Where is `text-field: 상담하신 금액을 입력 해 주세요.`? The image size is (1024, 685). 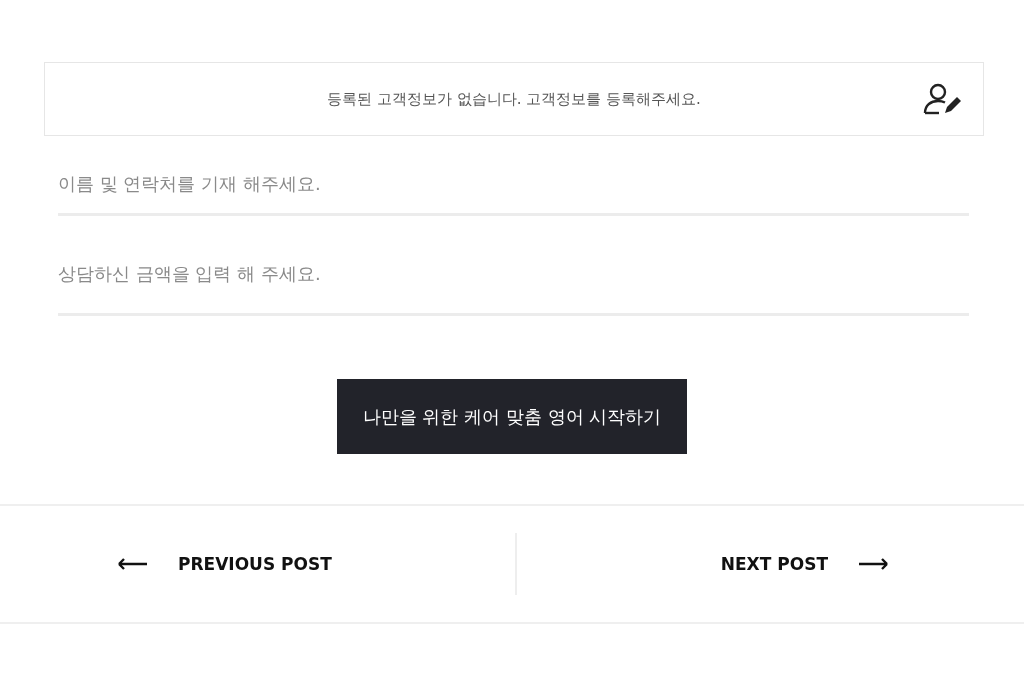
text-field: 상담하신 금액을 입력 해 주세요. is located at coordinates (513, 266).